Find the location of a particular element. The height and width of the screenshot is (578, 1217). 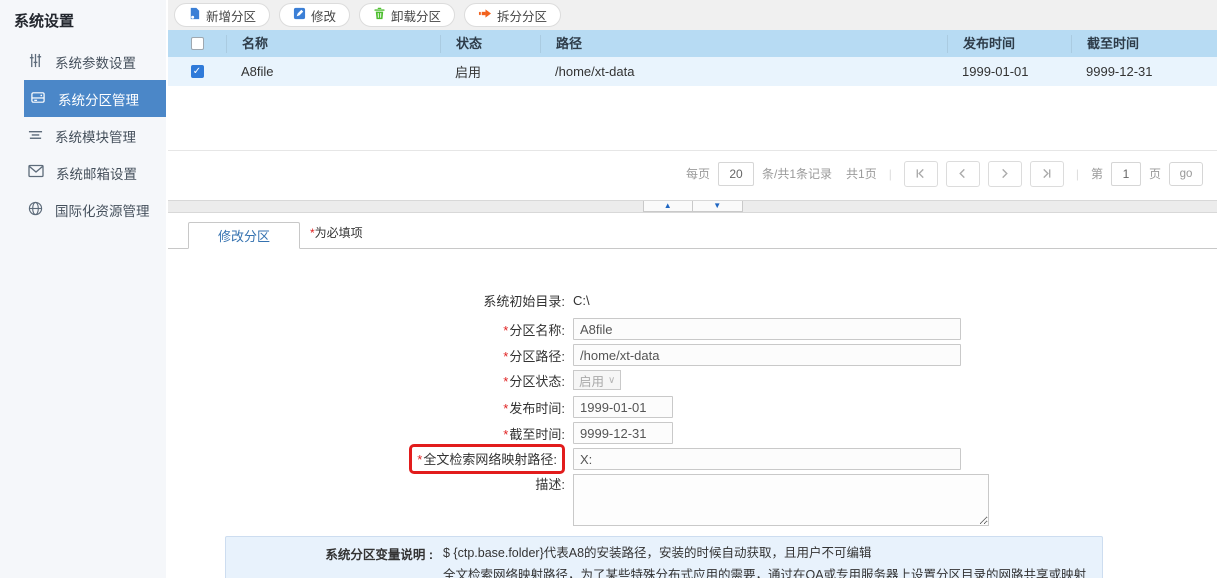

table-header: 名称 状态 路径 发布时间 截至时间 is located at coordinates (692, 43).